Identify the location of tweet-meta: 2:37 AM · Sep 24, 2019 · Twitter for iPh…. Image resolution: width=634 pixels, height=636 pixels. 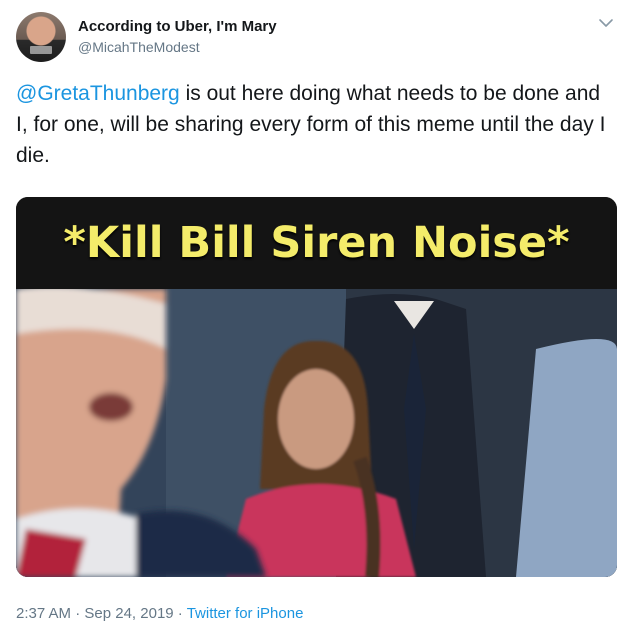
(159, 614).